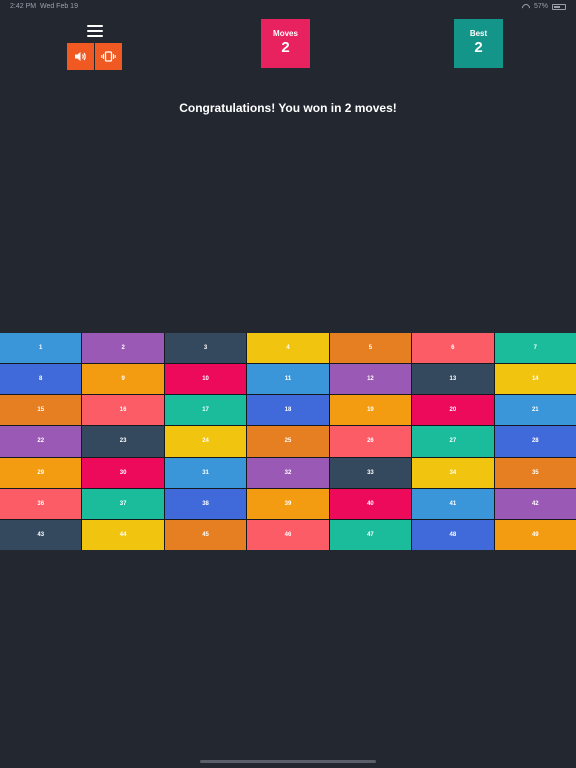 The width and height of the screenshot is (576, 768). What do you see at coordinates (288, 108) in the screenshot?
I see `win-message: Congratulations! You won in 2 moves!` at bounding box center [288, 108].